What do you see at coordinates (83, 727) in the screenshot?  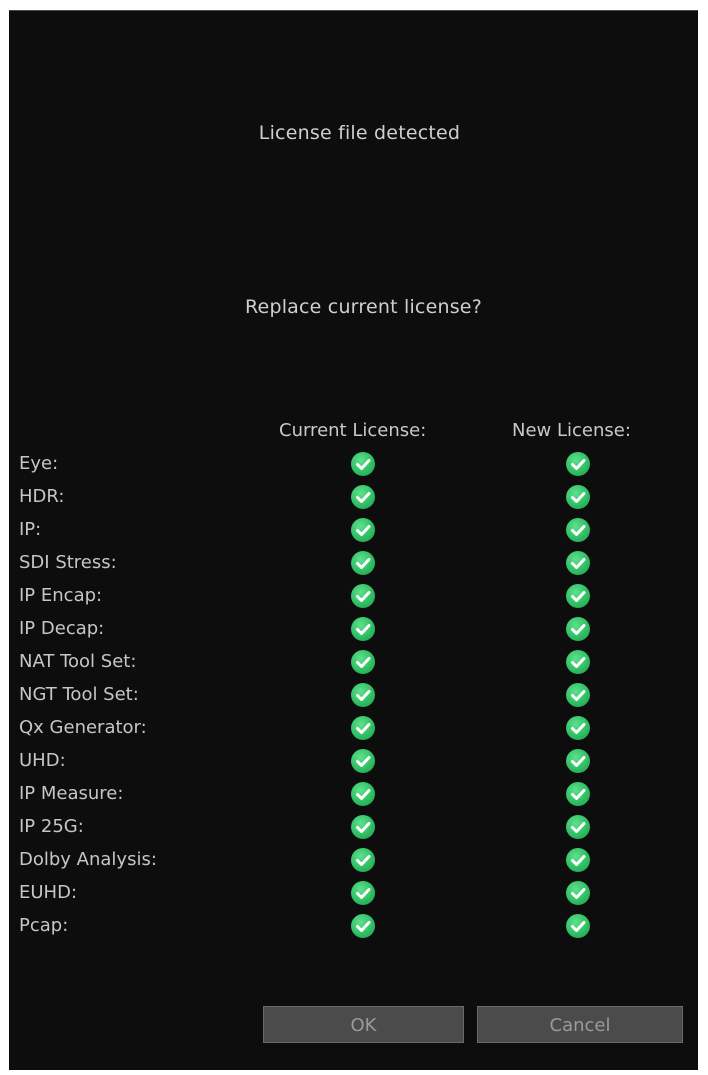 I see `feature-label: Qx Generator:` at bounding box center [83, 727].